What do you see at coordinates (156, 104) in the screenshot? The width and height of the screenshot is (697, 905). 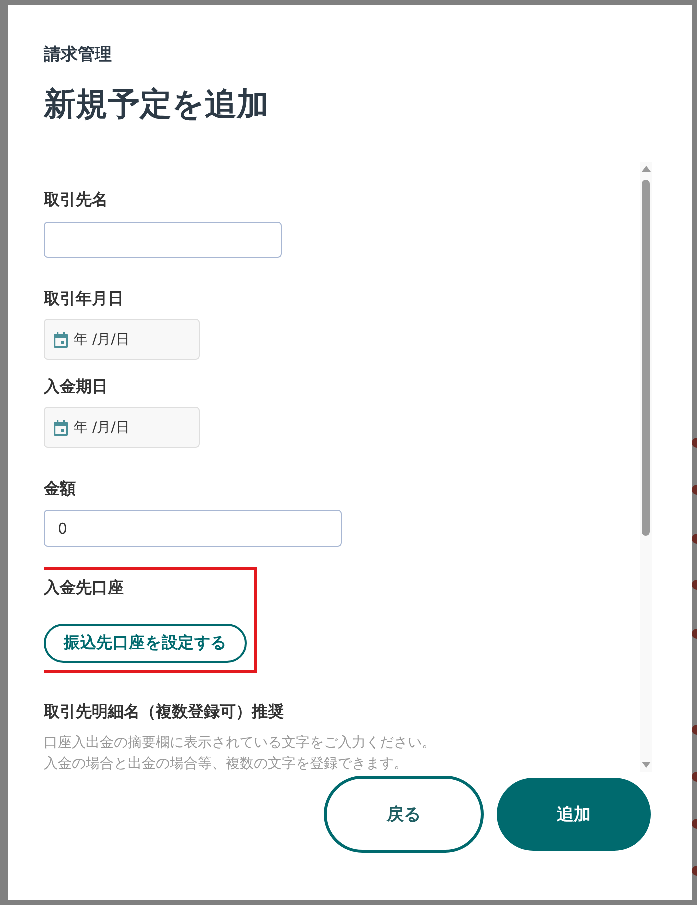 I see `dialog-title: 新規予定を追加` at bounding box center [156, 104].